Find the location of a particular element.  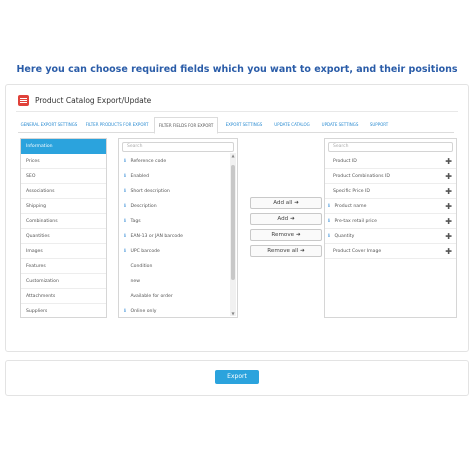

catalog-icon is located at coordinates (23, 100).